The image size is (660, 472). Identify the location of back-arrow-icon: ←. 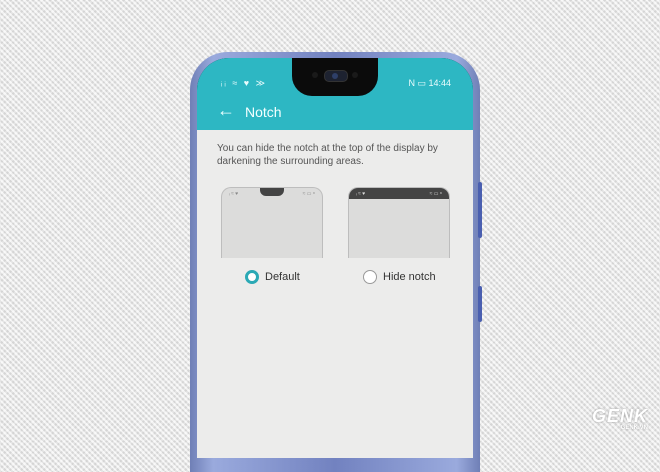
(226, 110).